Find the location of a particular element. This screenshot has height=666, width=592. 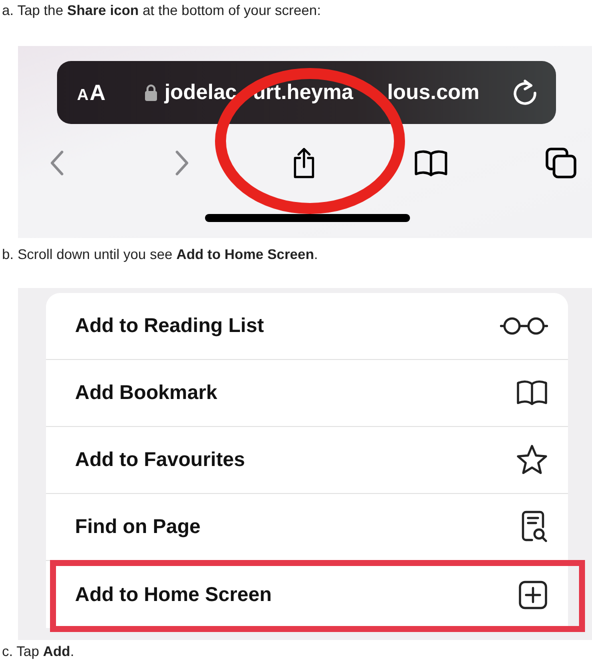

reload-icon is located at coordinates (525, 92).